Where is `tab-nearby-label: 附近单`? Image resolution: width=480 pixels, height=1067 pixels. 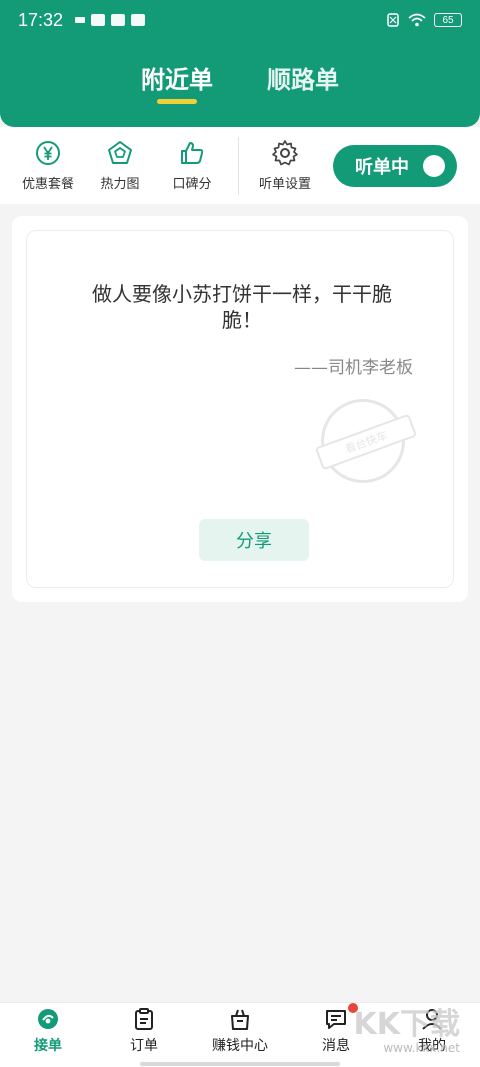 tab-nearby-label: 附近单 is located at coordinates (177, 80).